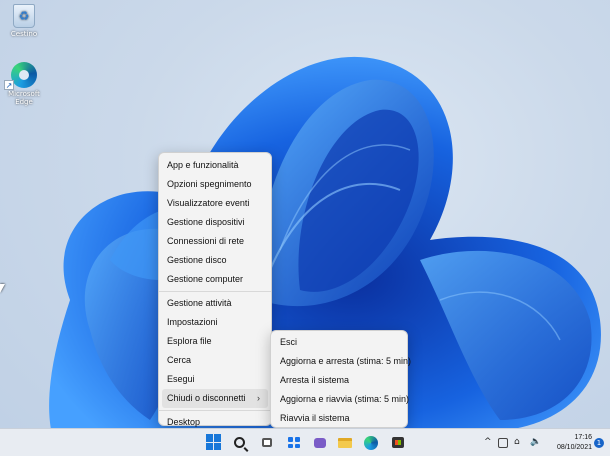 This screenshot has height=456, width=610. I want to click on edge-icon, so click(24, 75).